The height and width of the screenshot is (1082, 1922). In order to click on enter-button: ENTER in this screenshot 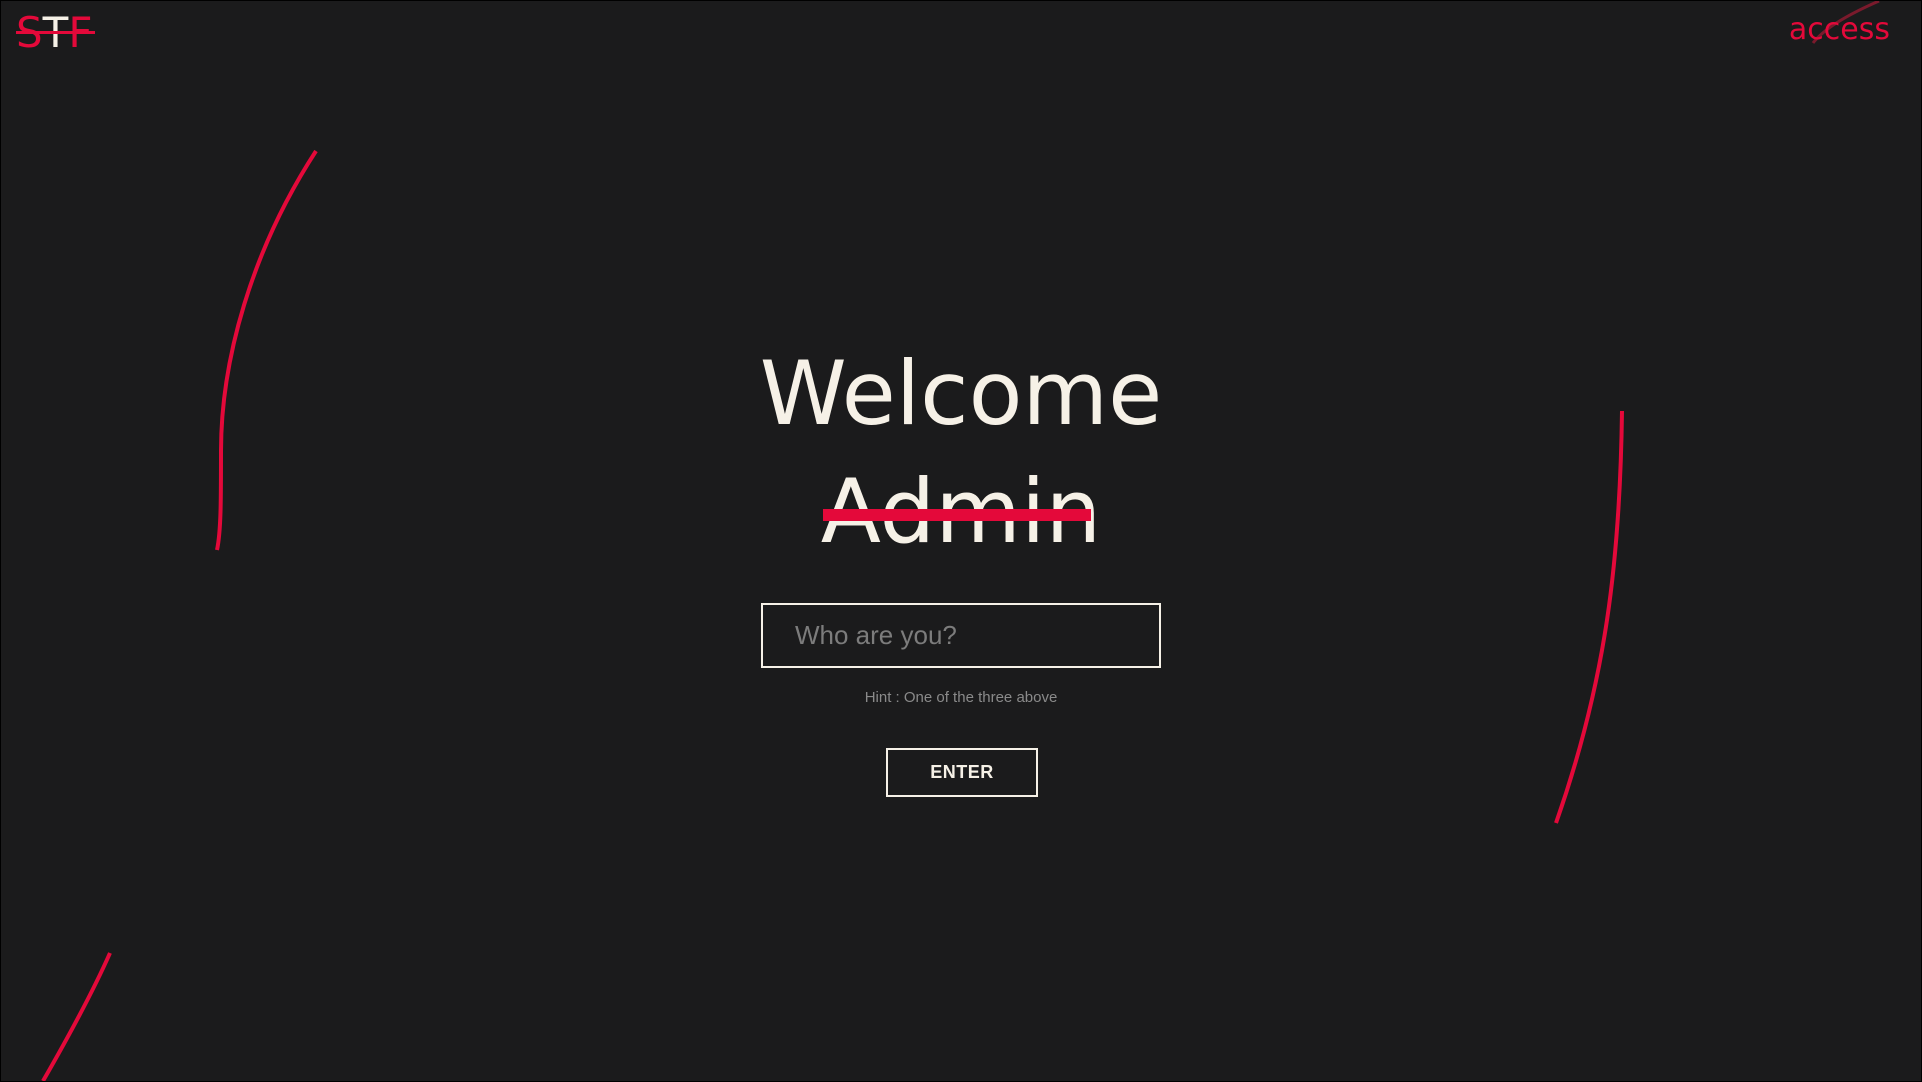, I will do `click(962, 772)`.